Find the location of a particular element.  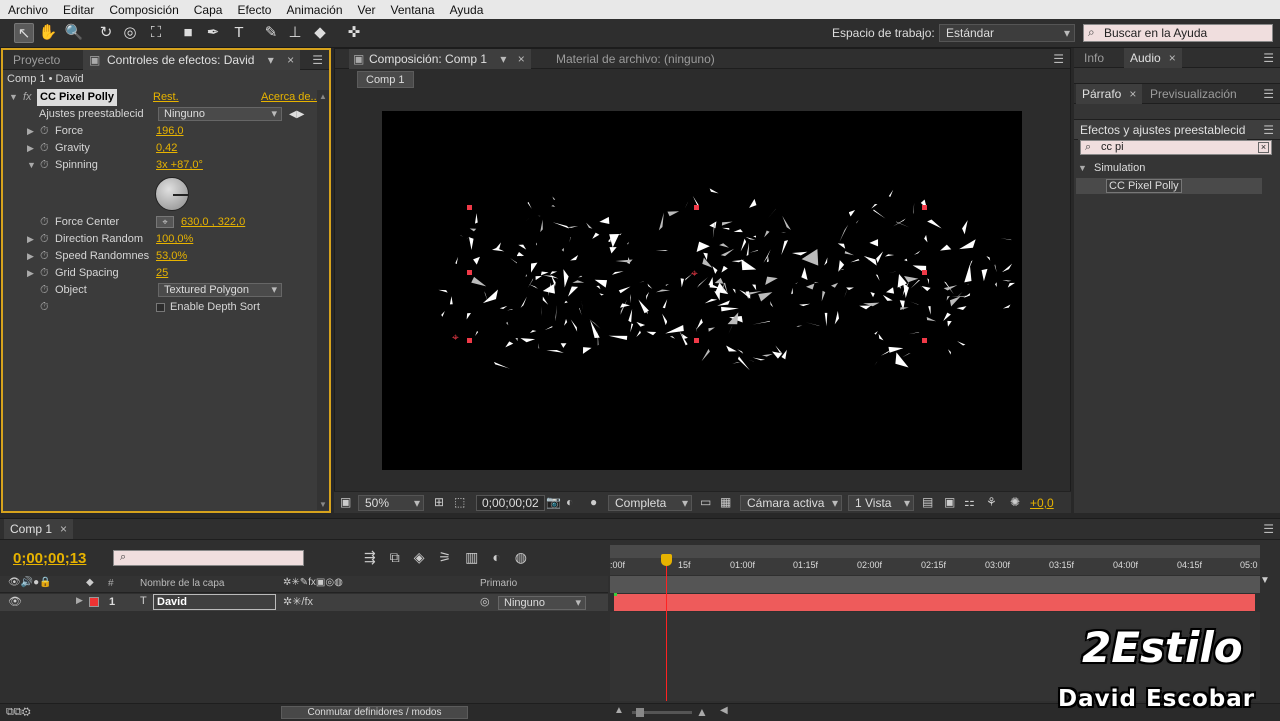

frame-blending-icon: ⚞ is located at coordinates (452, 557).